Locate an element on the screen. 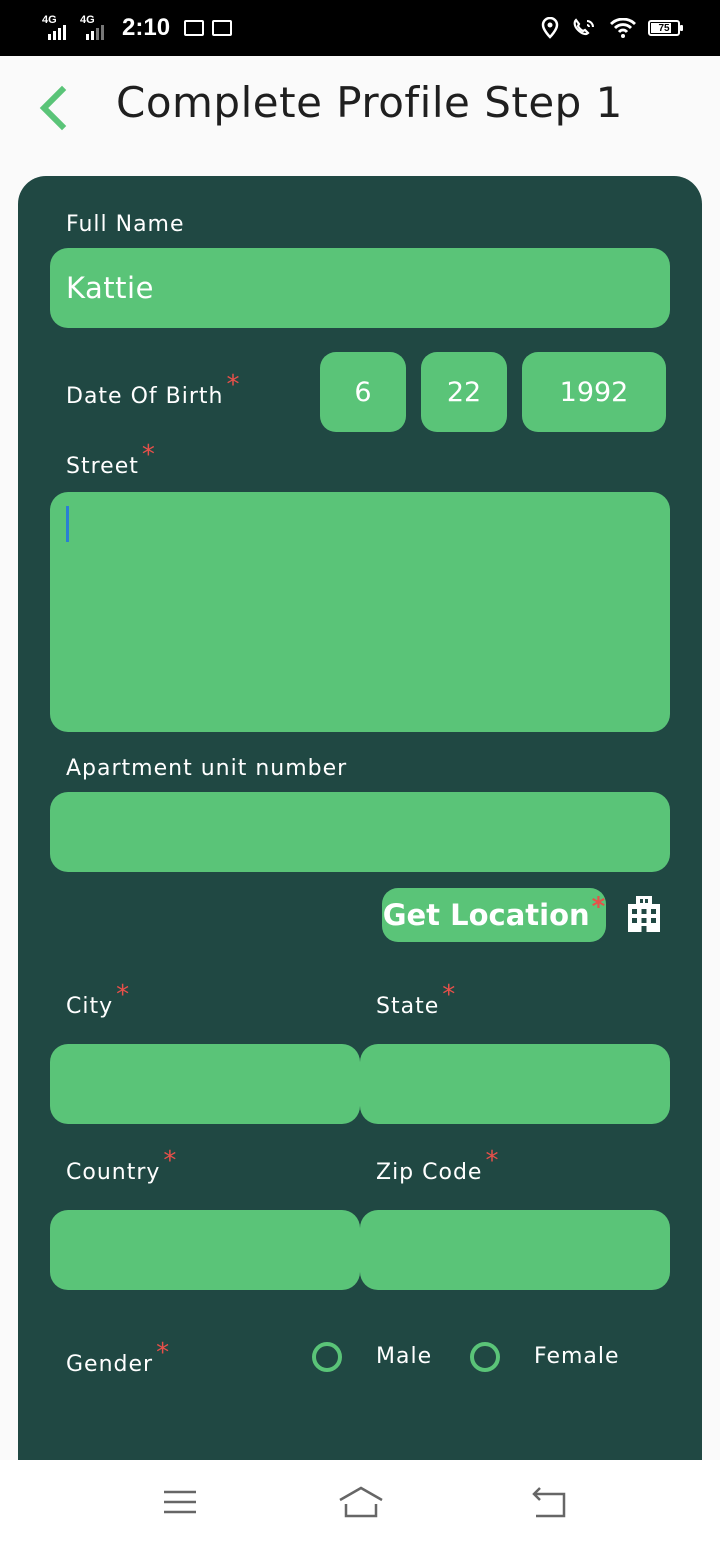 The width and height of the screenshot is (720, 1544). message-icon is located at coordinates (222, 28).